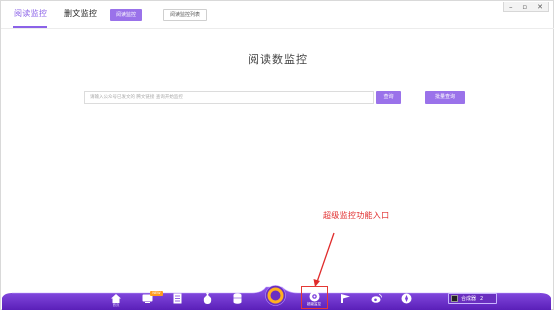 This screenshot has height=310, width=554. What do you see at coordinates (80, 13) in the screenshot?
I see `tab-delete-monitor: 删文监控` at bounding box center [80, 13].